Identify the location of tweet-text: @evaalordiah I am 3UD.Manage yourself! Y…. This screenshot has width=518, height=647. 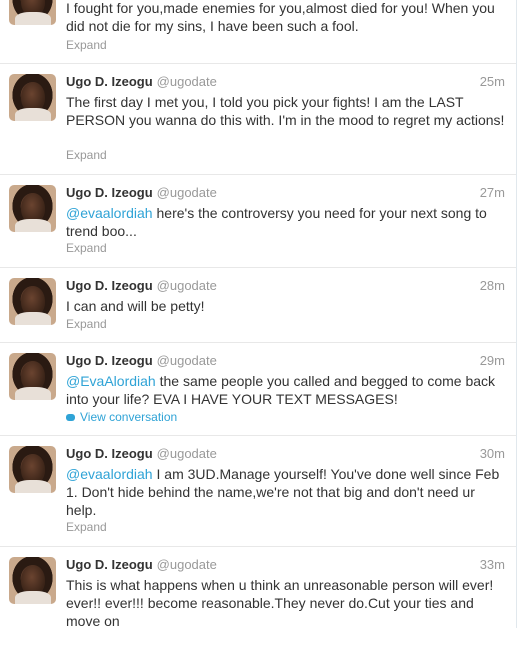
(286, 492).